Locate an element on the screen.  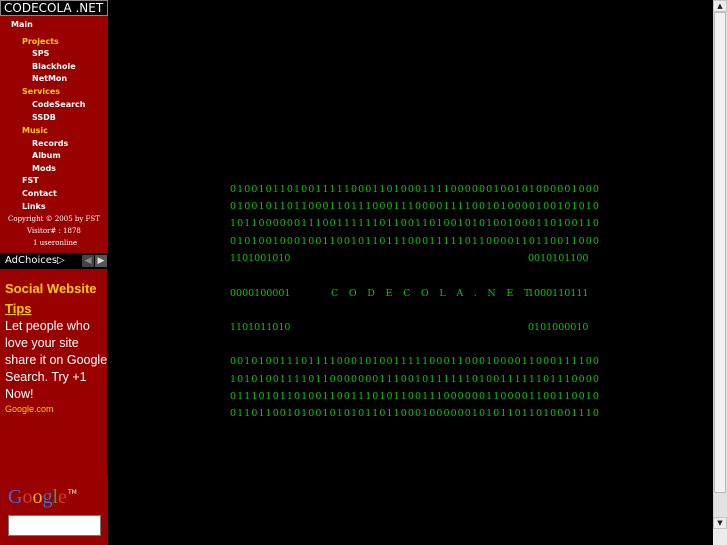
google-logo: Google is located at coordinates (37, 497).